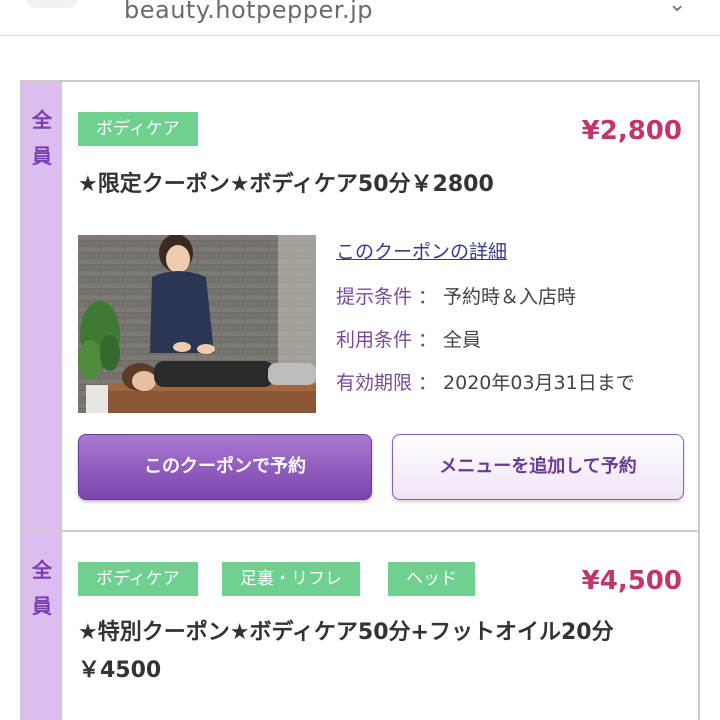  Describe the element at coordinates (431, 579) in the screenshot. I see `category-tag: ヘッド` at that location.